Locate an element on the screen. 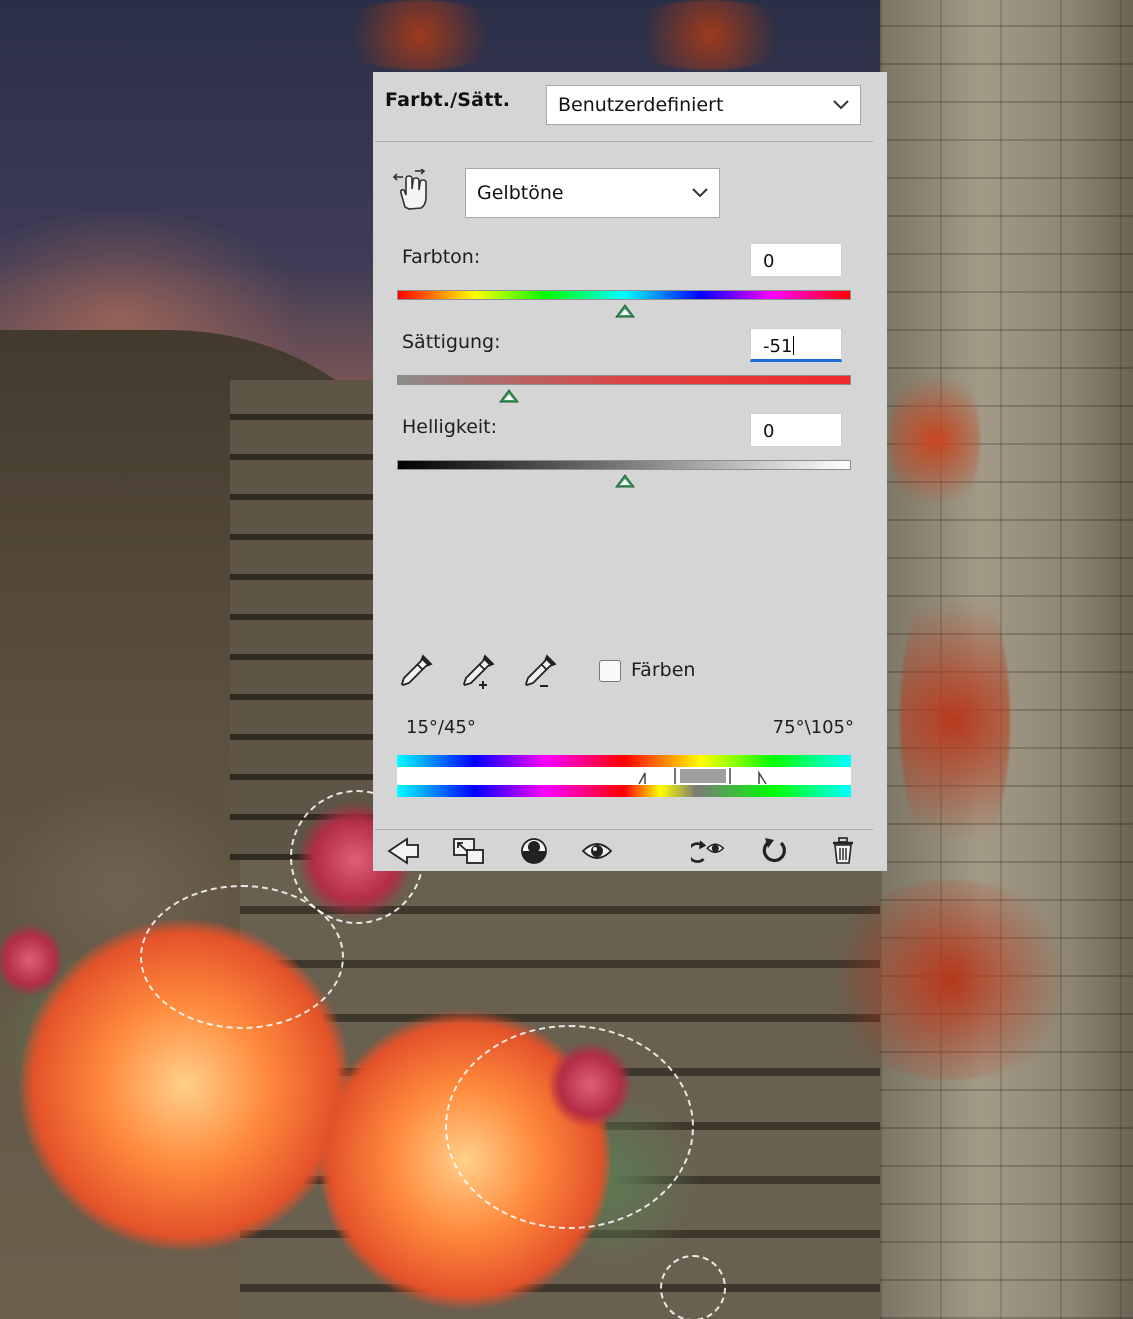 This screenshot has width=1133, height=1319. expand-view-icon is located at coordinates (469, 851).